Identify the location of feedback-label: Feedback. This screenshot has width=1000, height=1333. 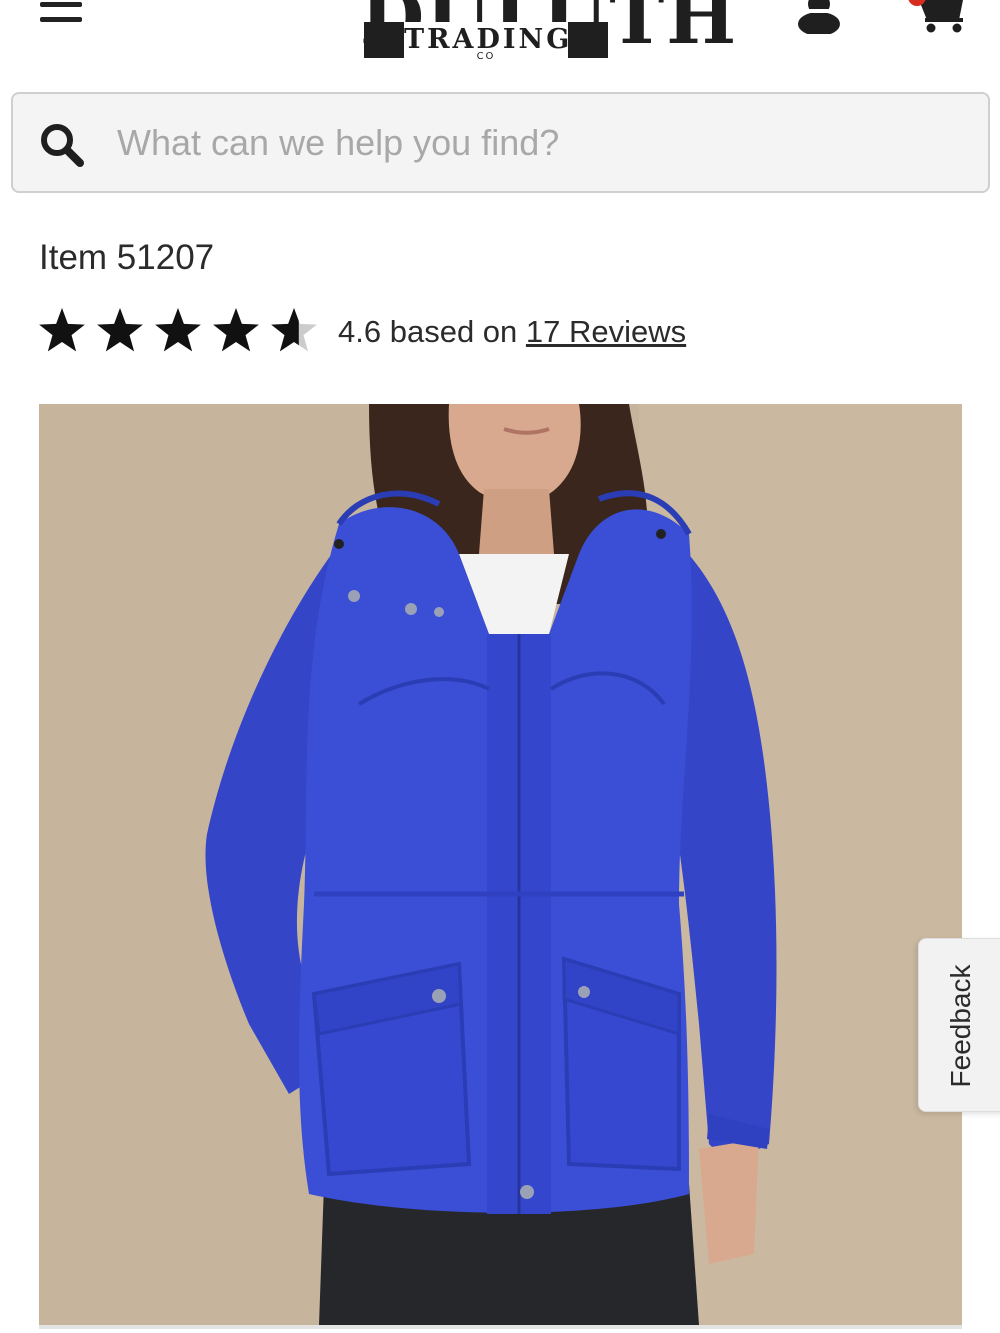
(960, 1026).